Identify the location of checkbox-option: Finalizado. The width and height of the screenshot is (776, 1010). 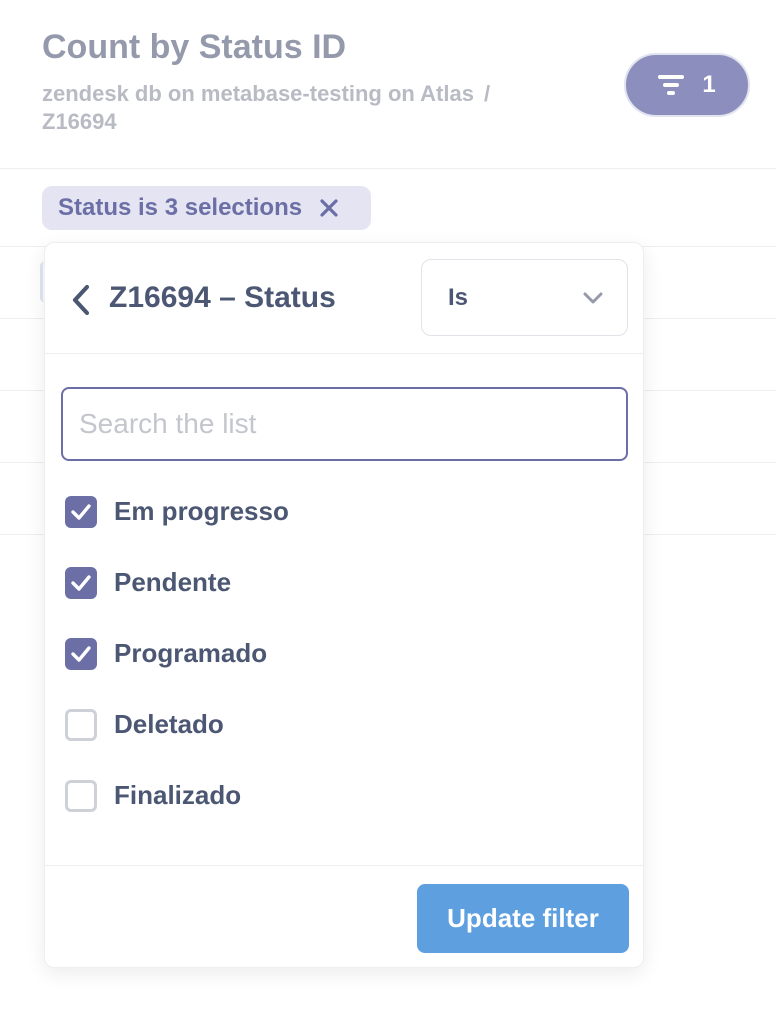
(345, 795).